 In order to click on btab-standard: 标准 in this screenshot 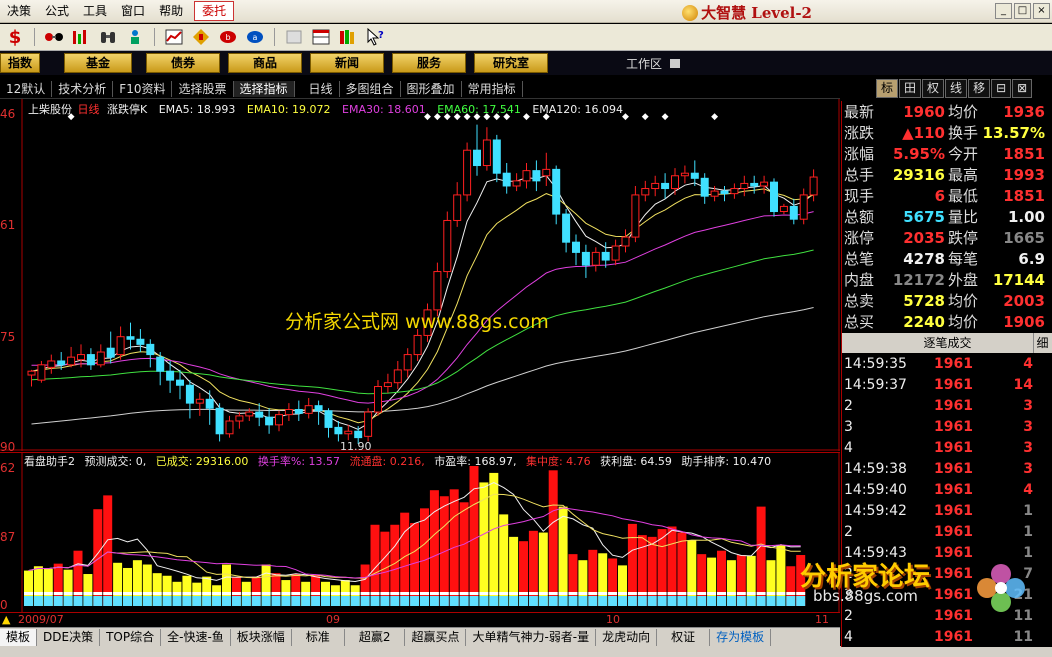, I will do `click(318, 637)`.